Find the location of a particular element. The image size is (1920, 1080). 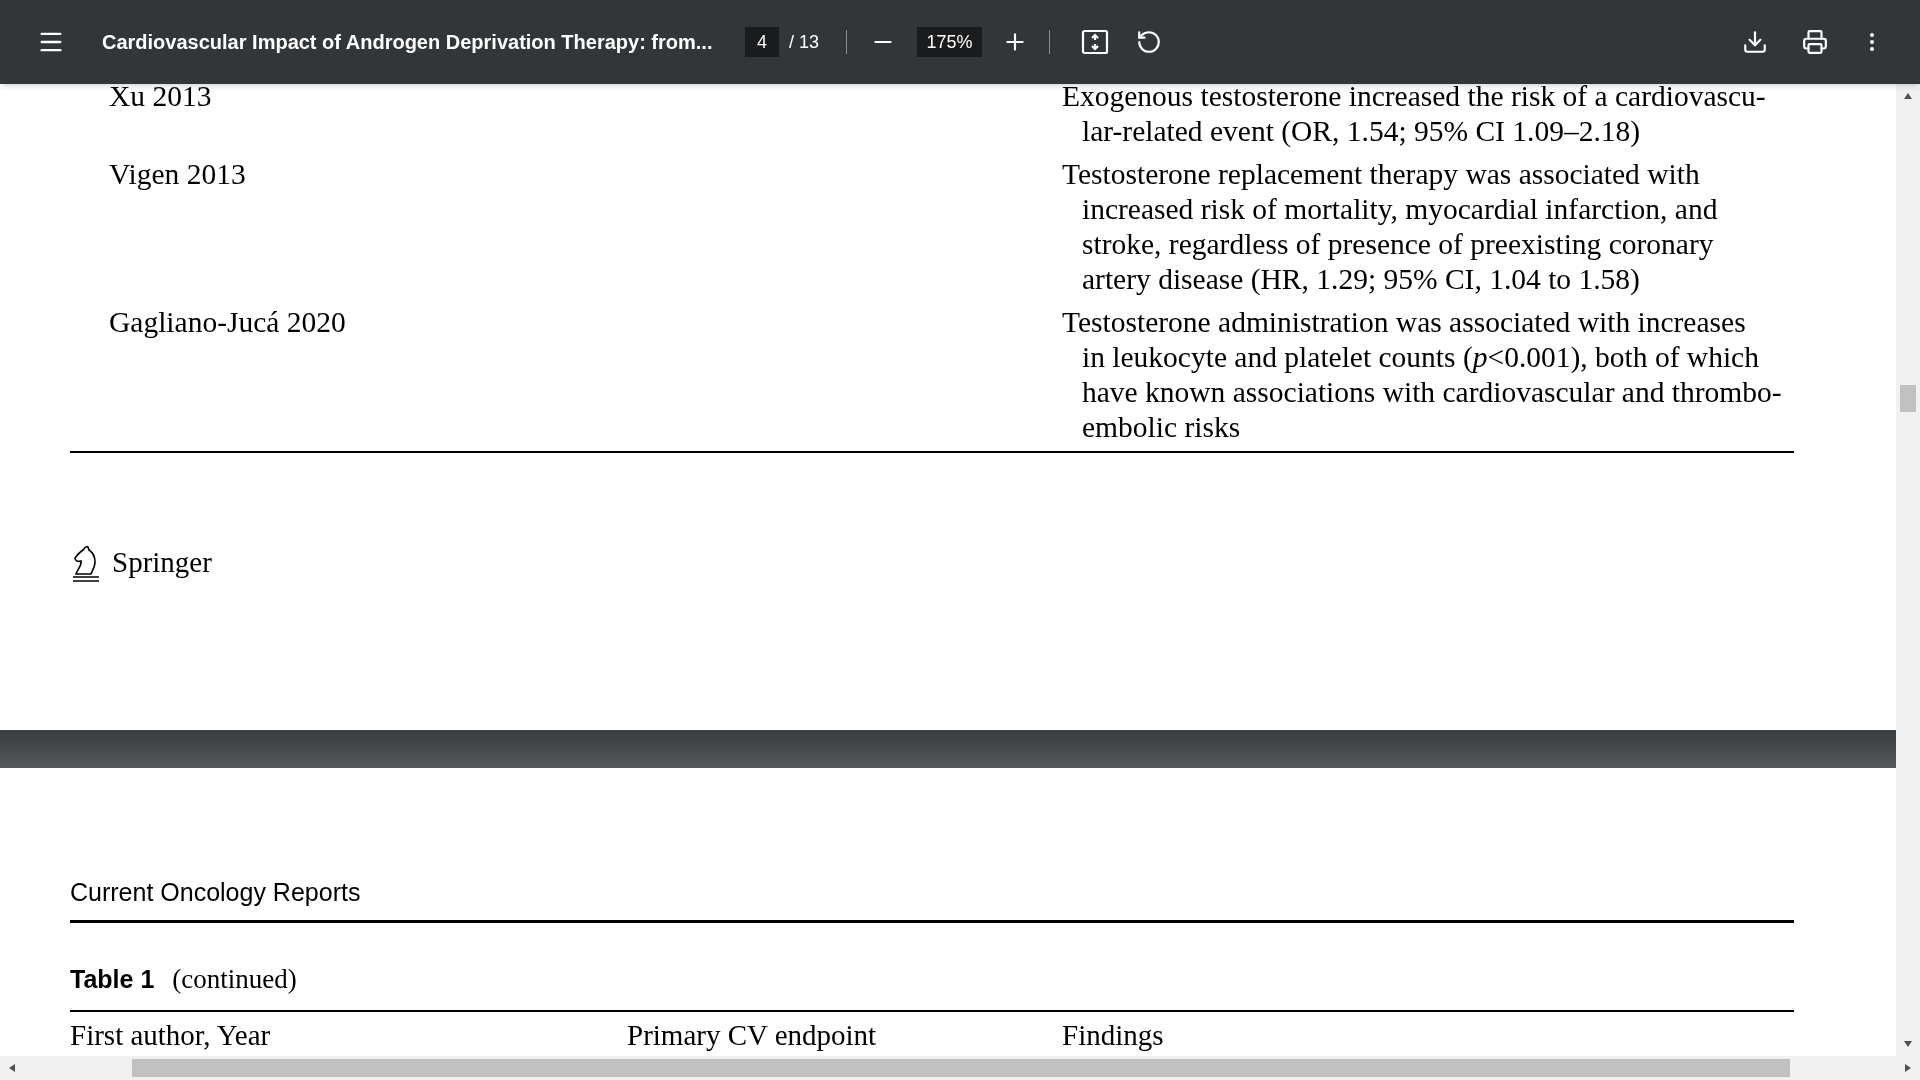

author-year: Xu 2013 is located at coordinates (160, 98).